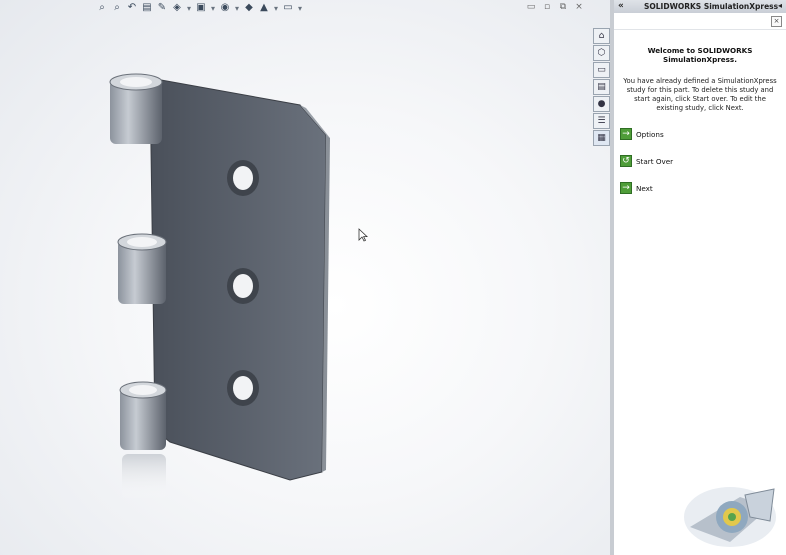  What do you see at coordinates (621, 6) in the screenshot?
I see `collapse-icon: «` at bounding box center [621, 6].